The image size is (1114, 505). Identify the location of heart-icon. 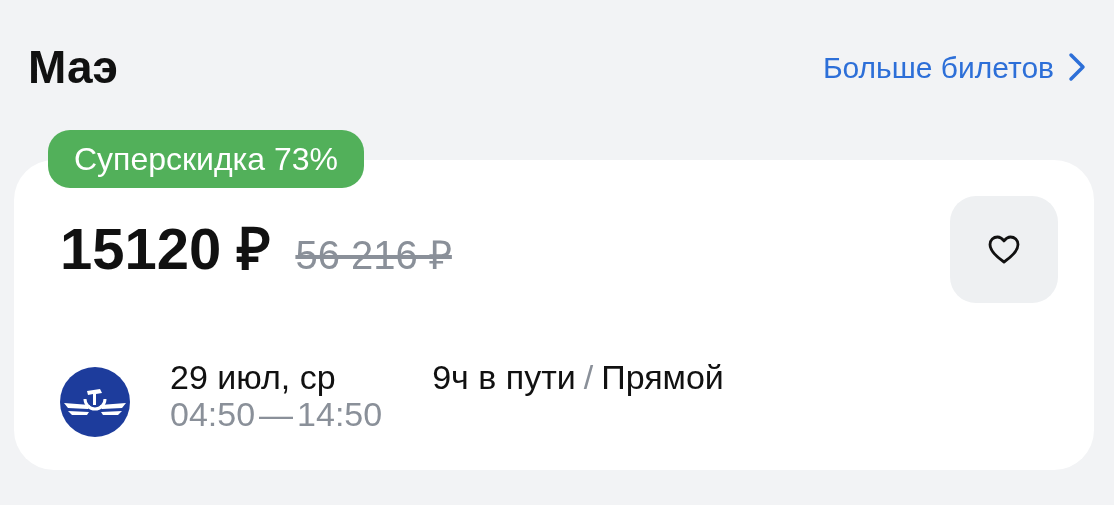
(1004, 249).